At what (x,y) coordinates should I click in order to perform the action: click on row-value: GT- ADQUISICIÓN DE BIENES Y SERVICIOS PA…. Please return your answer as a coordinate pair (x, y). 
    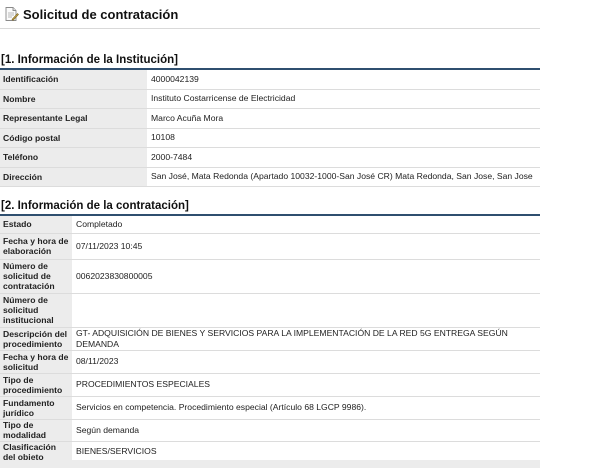
    Looking at the image, I should click on (306, 339).